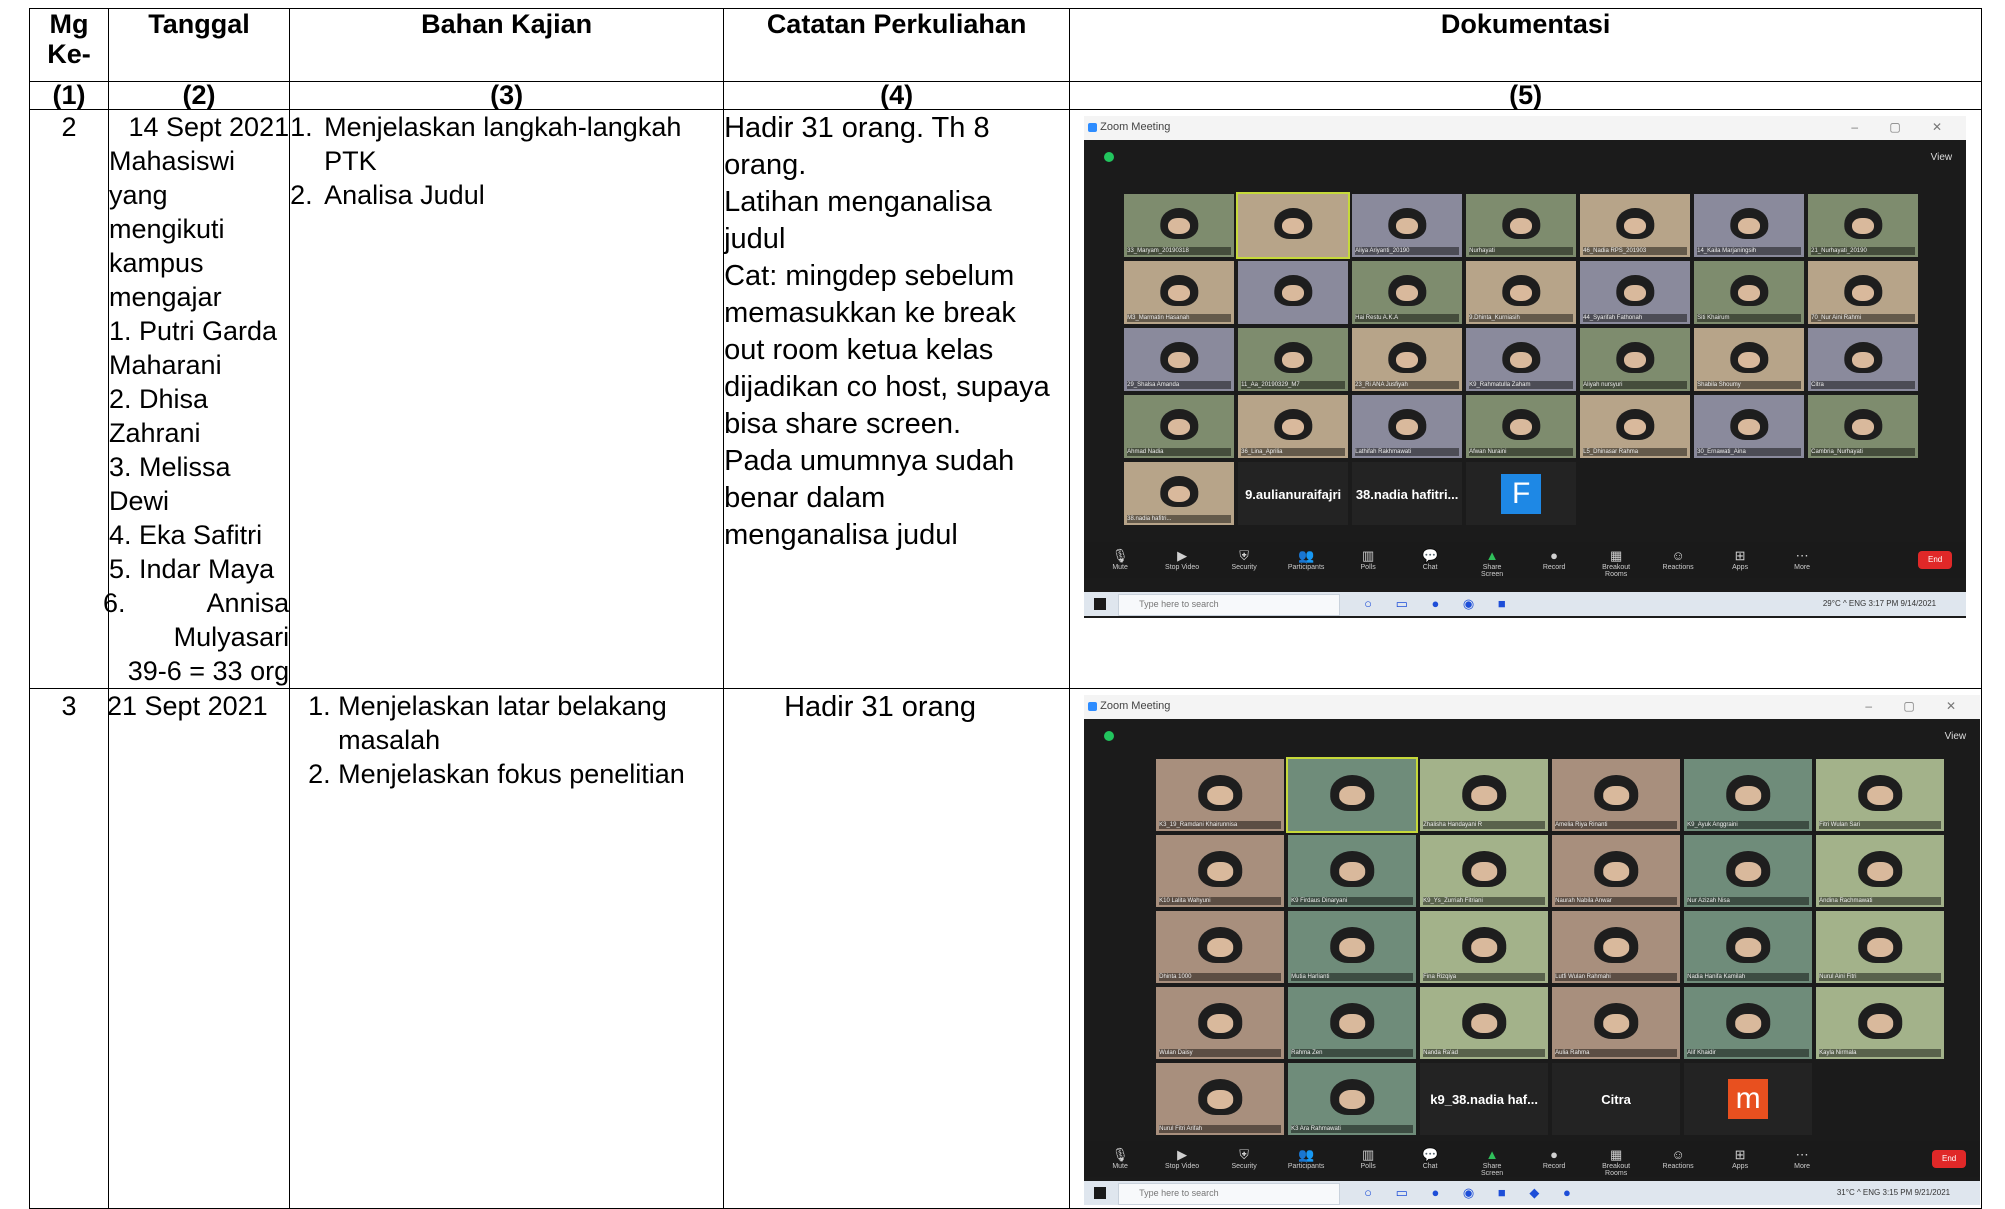 The height and width of the screenshot is (1209, 2005). Describe the element at coordinates (1749, 225) in the screenshot. I see `participant-tile: 14_Kaila Marjaningsih` at that location.